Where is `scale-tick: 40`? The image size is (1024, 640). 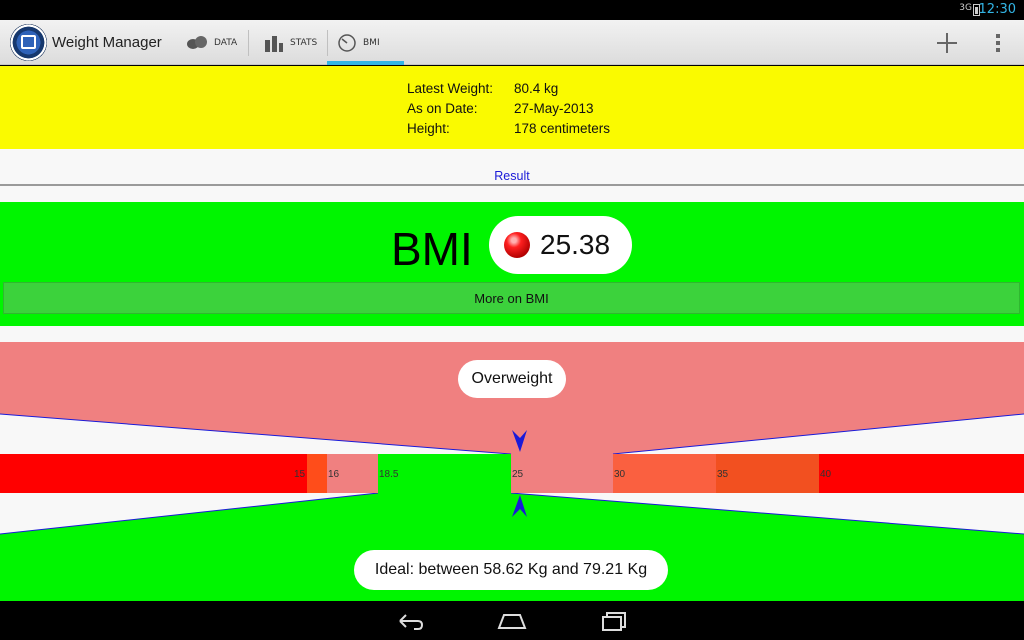 scale-tick: 40 is located at coordinates (826, 474).